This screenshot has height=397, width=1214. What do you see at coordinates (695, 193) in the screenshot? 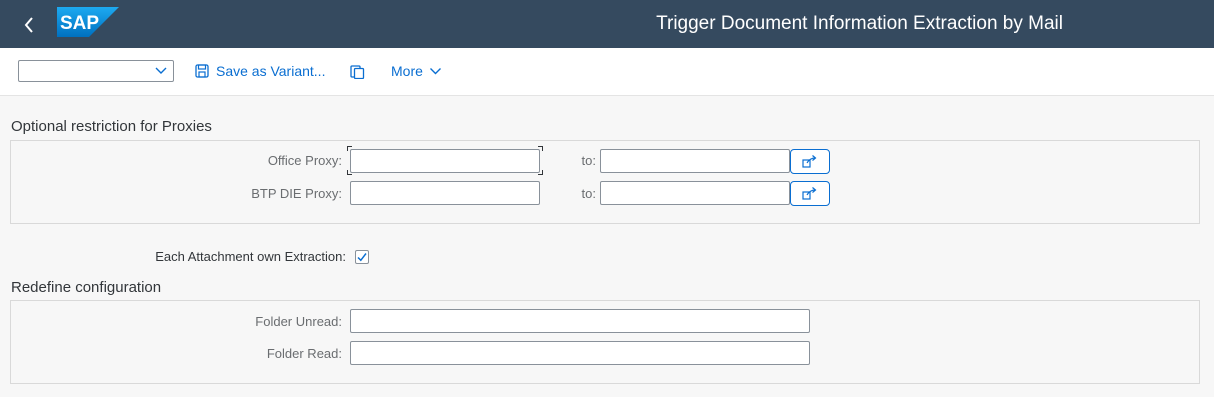
I see `btp-proxy-to-input` at bounding box center [695, 193].